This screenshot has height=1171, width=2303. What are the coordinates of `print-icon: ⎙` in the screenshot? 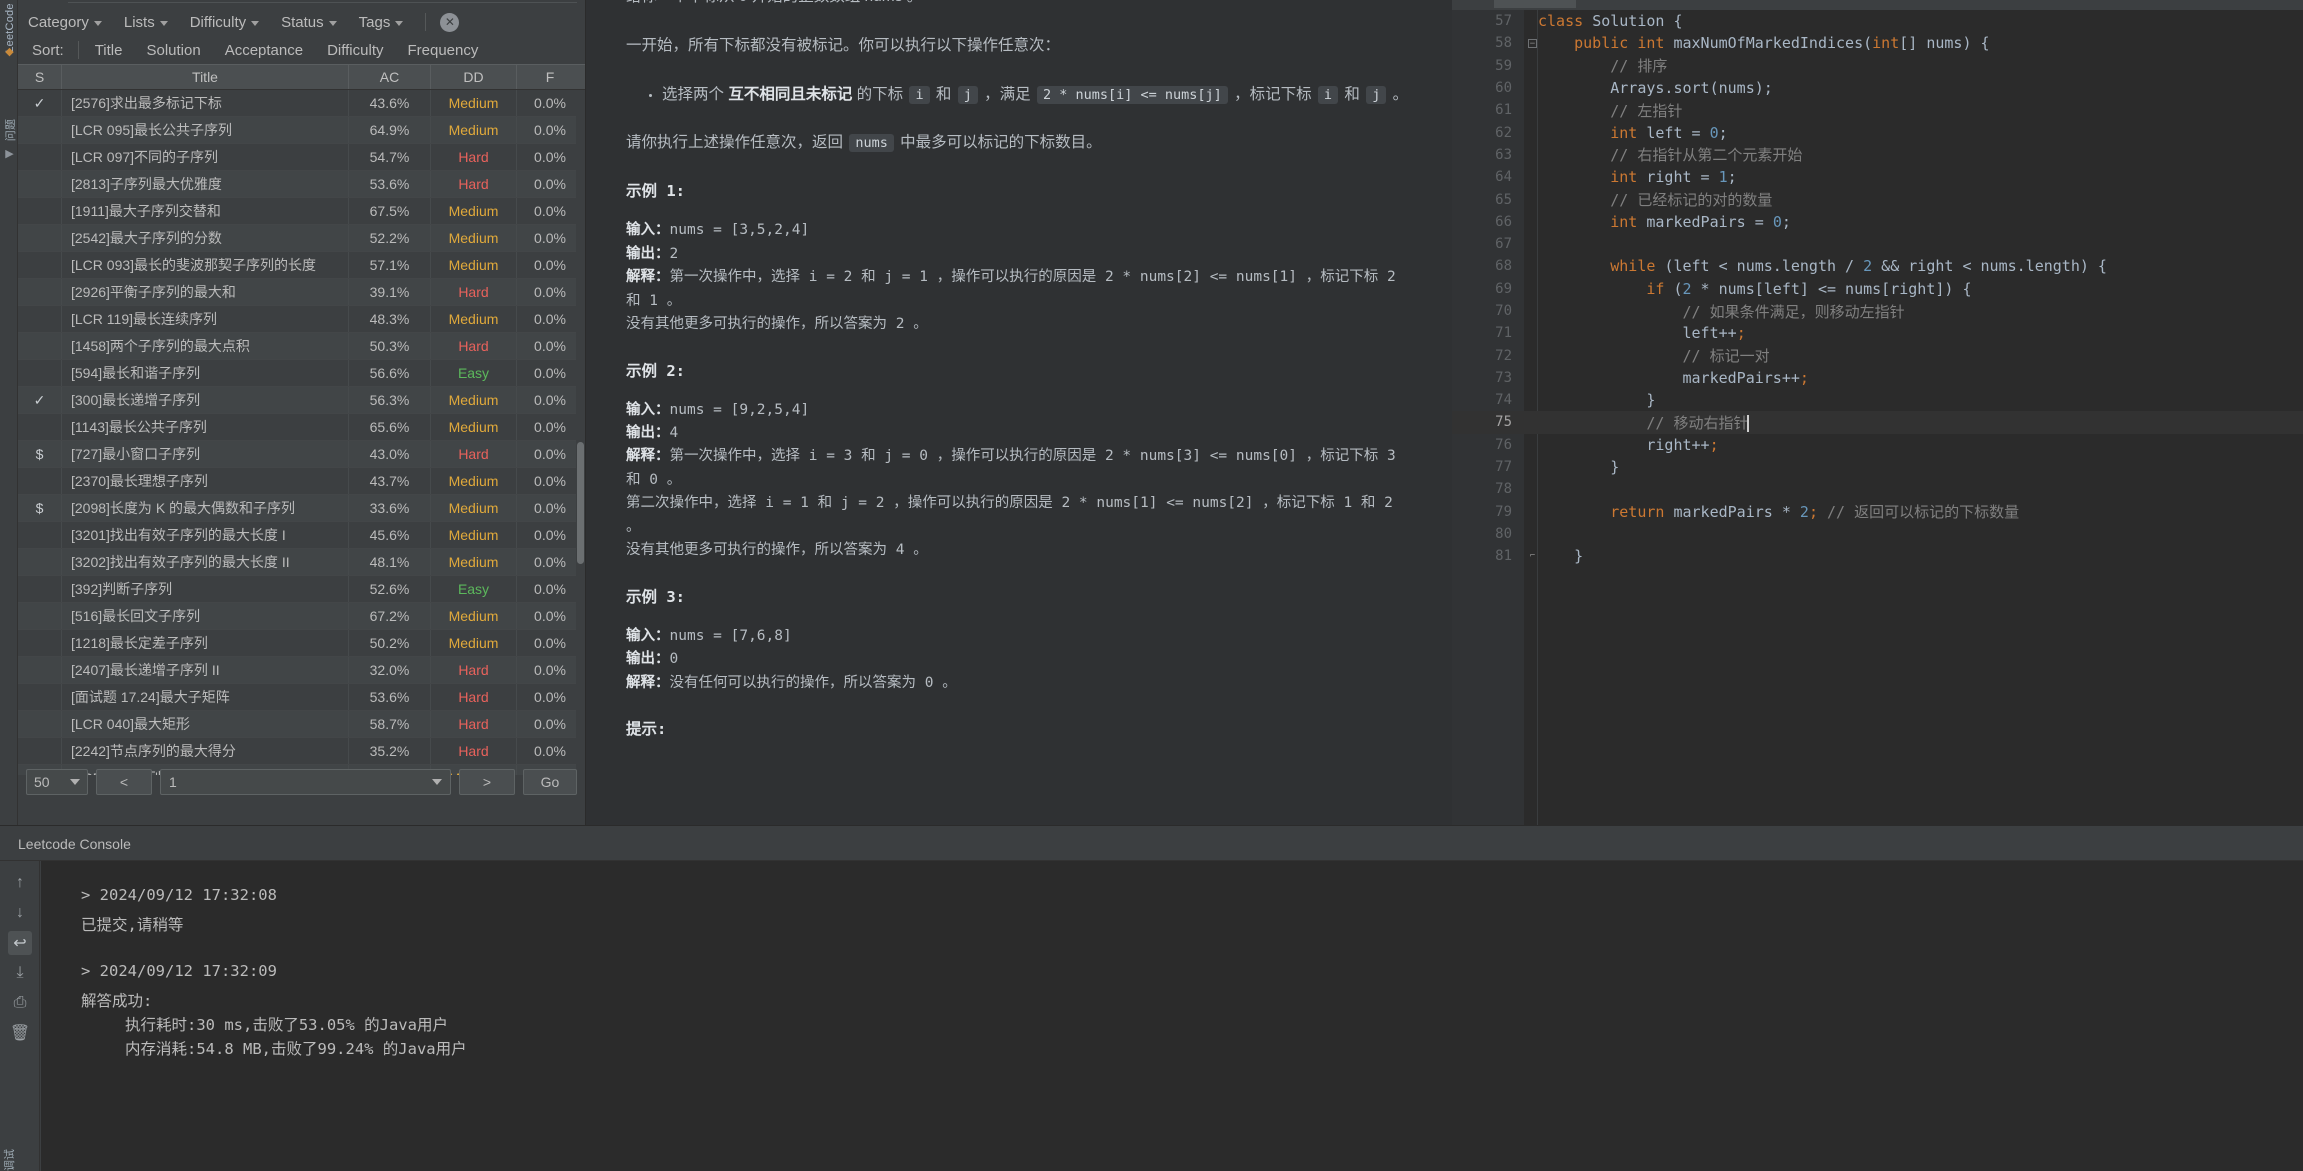 It's located at (20, 1003).